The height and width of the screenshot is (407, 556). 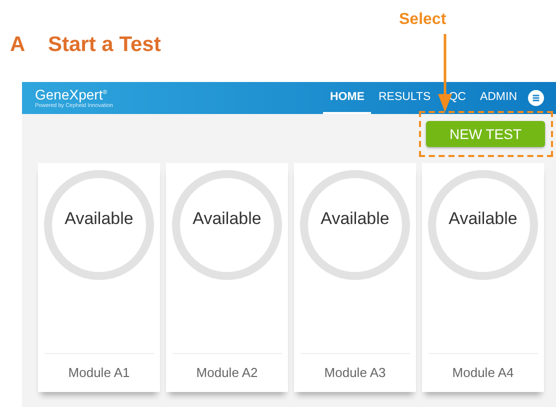 I want to click on module-name: Module A4, so click(x=483, y=372).